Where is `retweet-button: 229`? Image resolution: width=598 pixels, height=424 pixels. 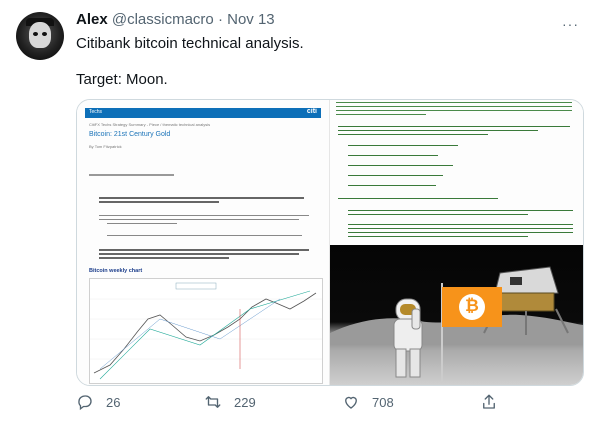 retweet-button: 229 is located at coordinates (230, 402).